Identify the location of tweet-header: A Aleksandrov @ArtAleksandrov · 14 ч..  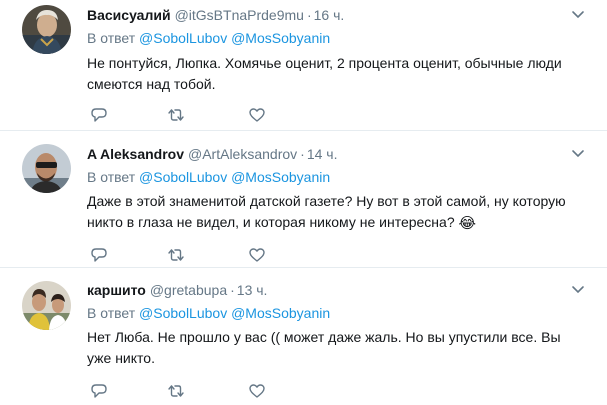
(212, 154).